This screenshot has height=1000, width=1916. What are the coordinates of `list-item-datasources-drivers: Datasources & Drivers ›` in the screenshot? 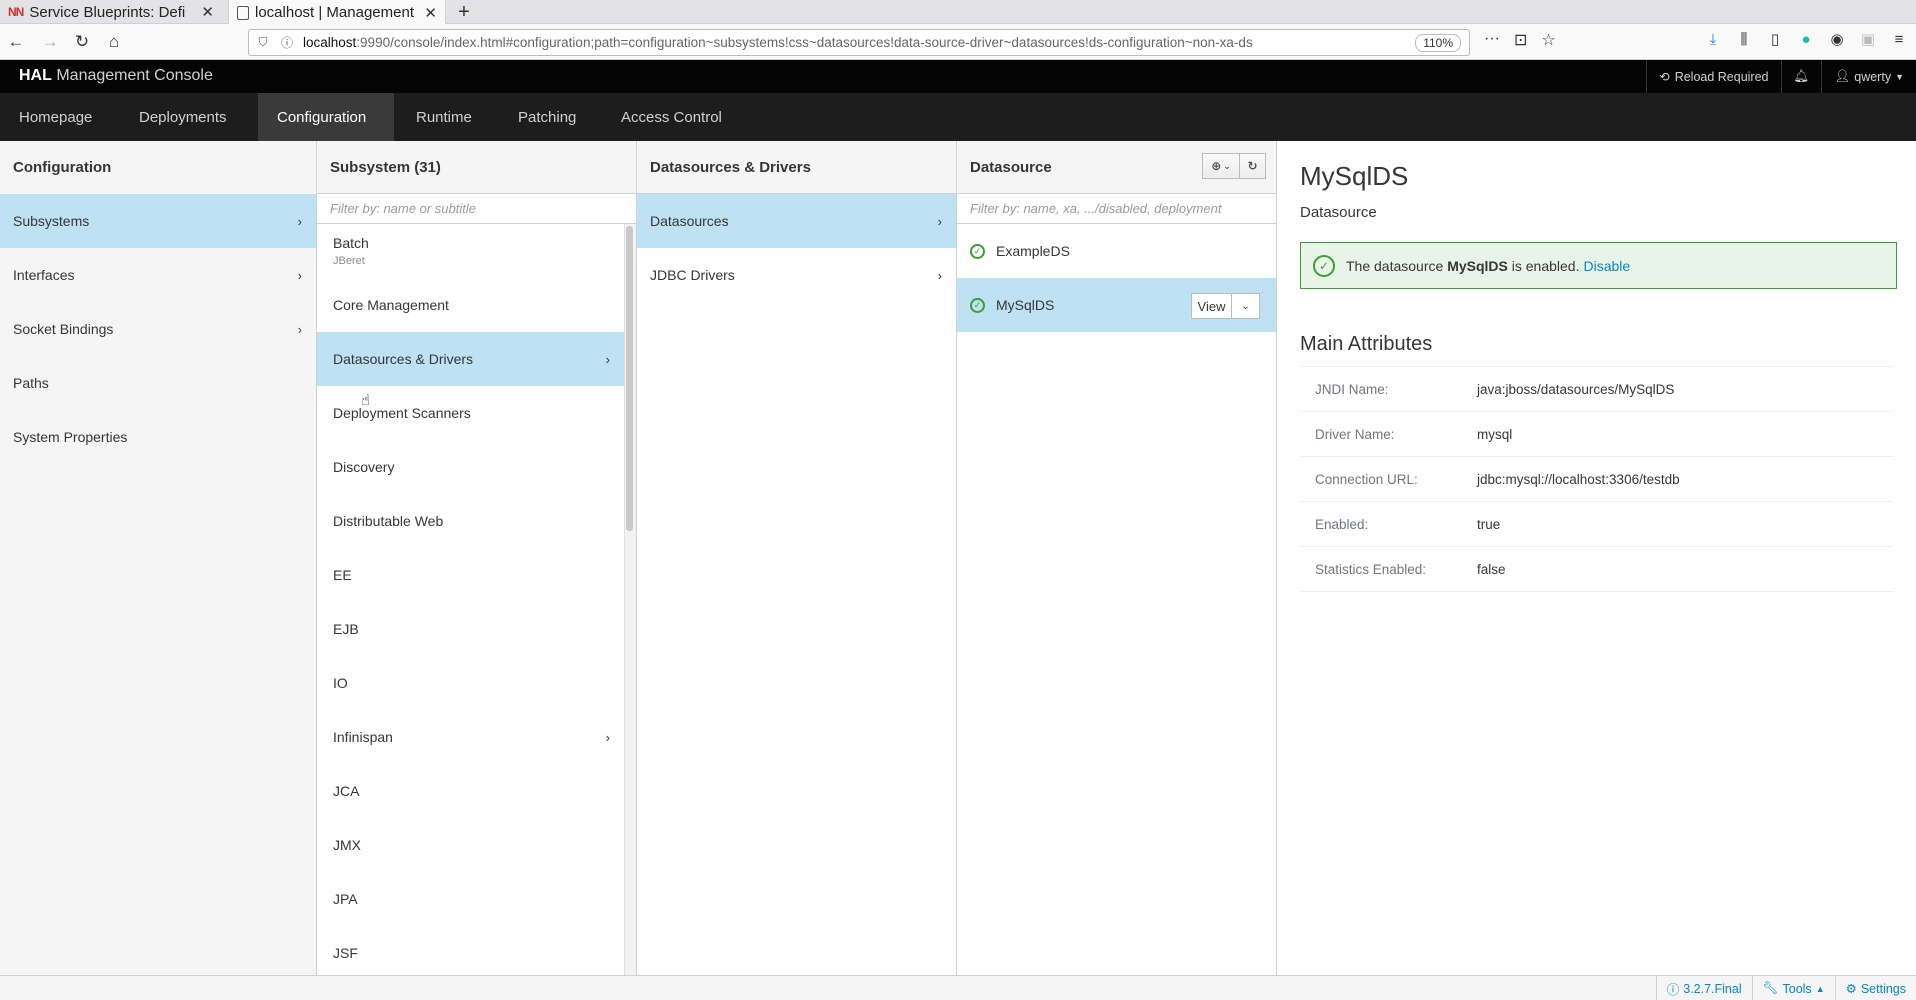 It's located at (470, 359).